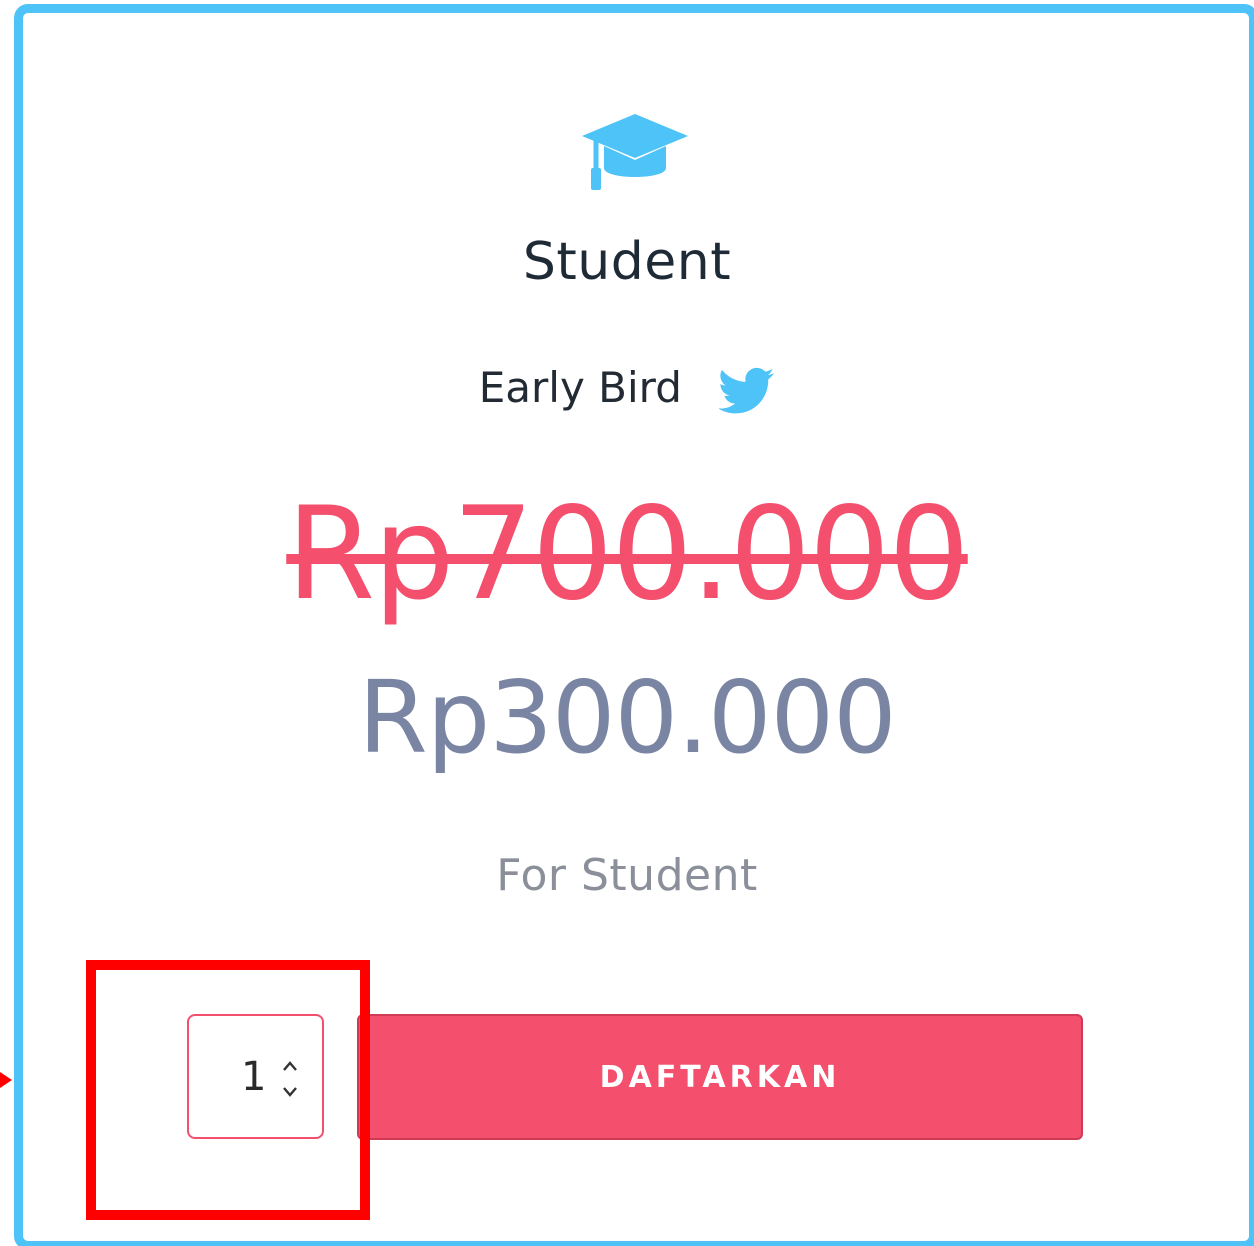 The width and height of the screenshot is (1254, 1246). Describe the element at coordinates (628, 554) in the screenshot. I see `original-price: Rp700.000` at that location.